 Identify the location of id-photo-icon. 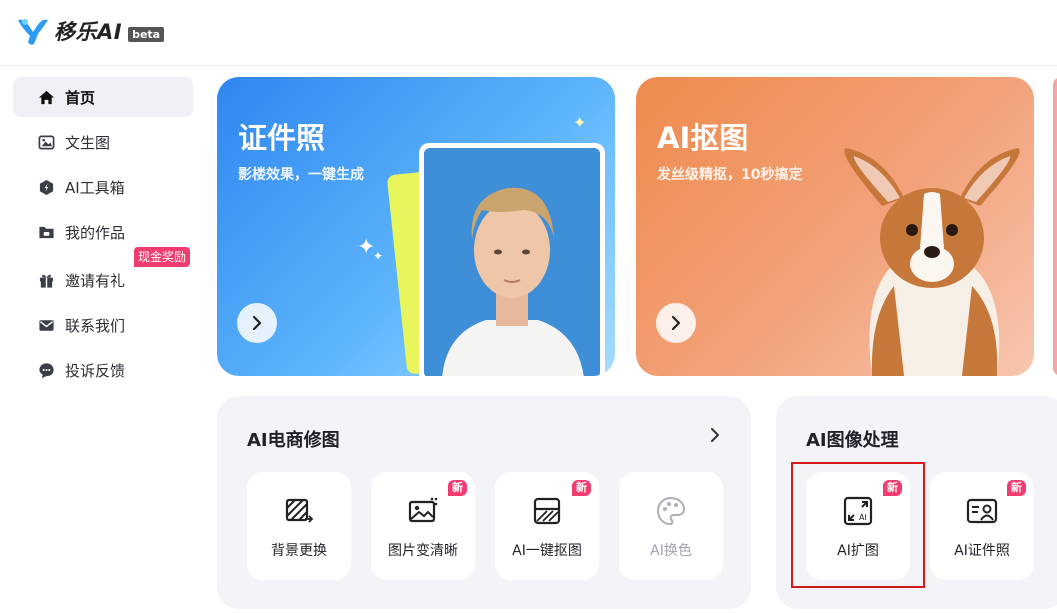
(982, 511).